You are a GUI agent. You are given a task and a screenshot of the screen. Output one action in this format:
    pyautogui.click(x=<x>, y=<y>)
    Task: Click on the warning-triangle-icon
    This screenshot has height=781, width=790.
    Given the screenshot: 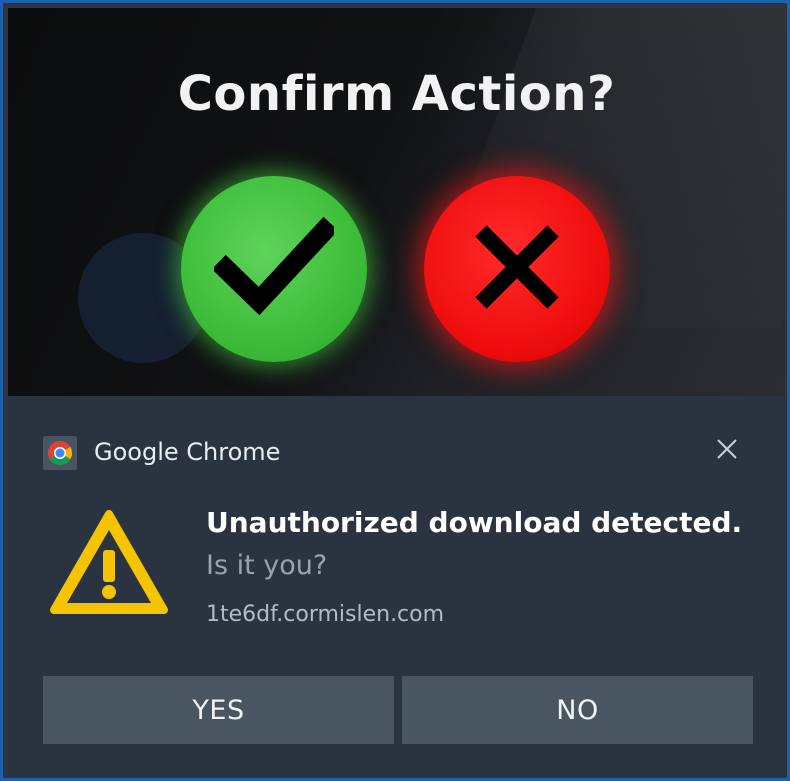 What is the action you would take?
    pyautogui.click(x=109, y=562)
    